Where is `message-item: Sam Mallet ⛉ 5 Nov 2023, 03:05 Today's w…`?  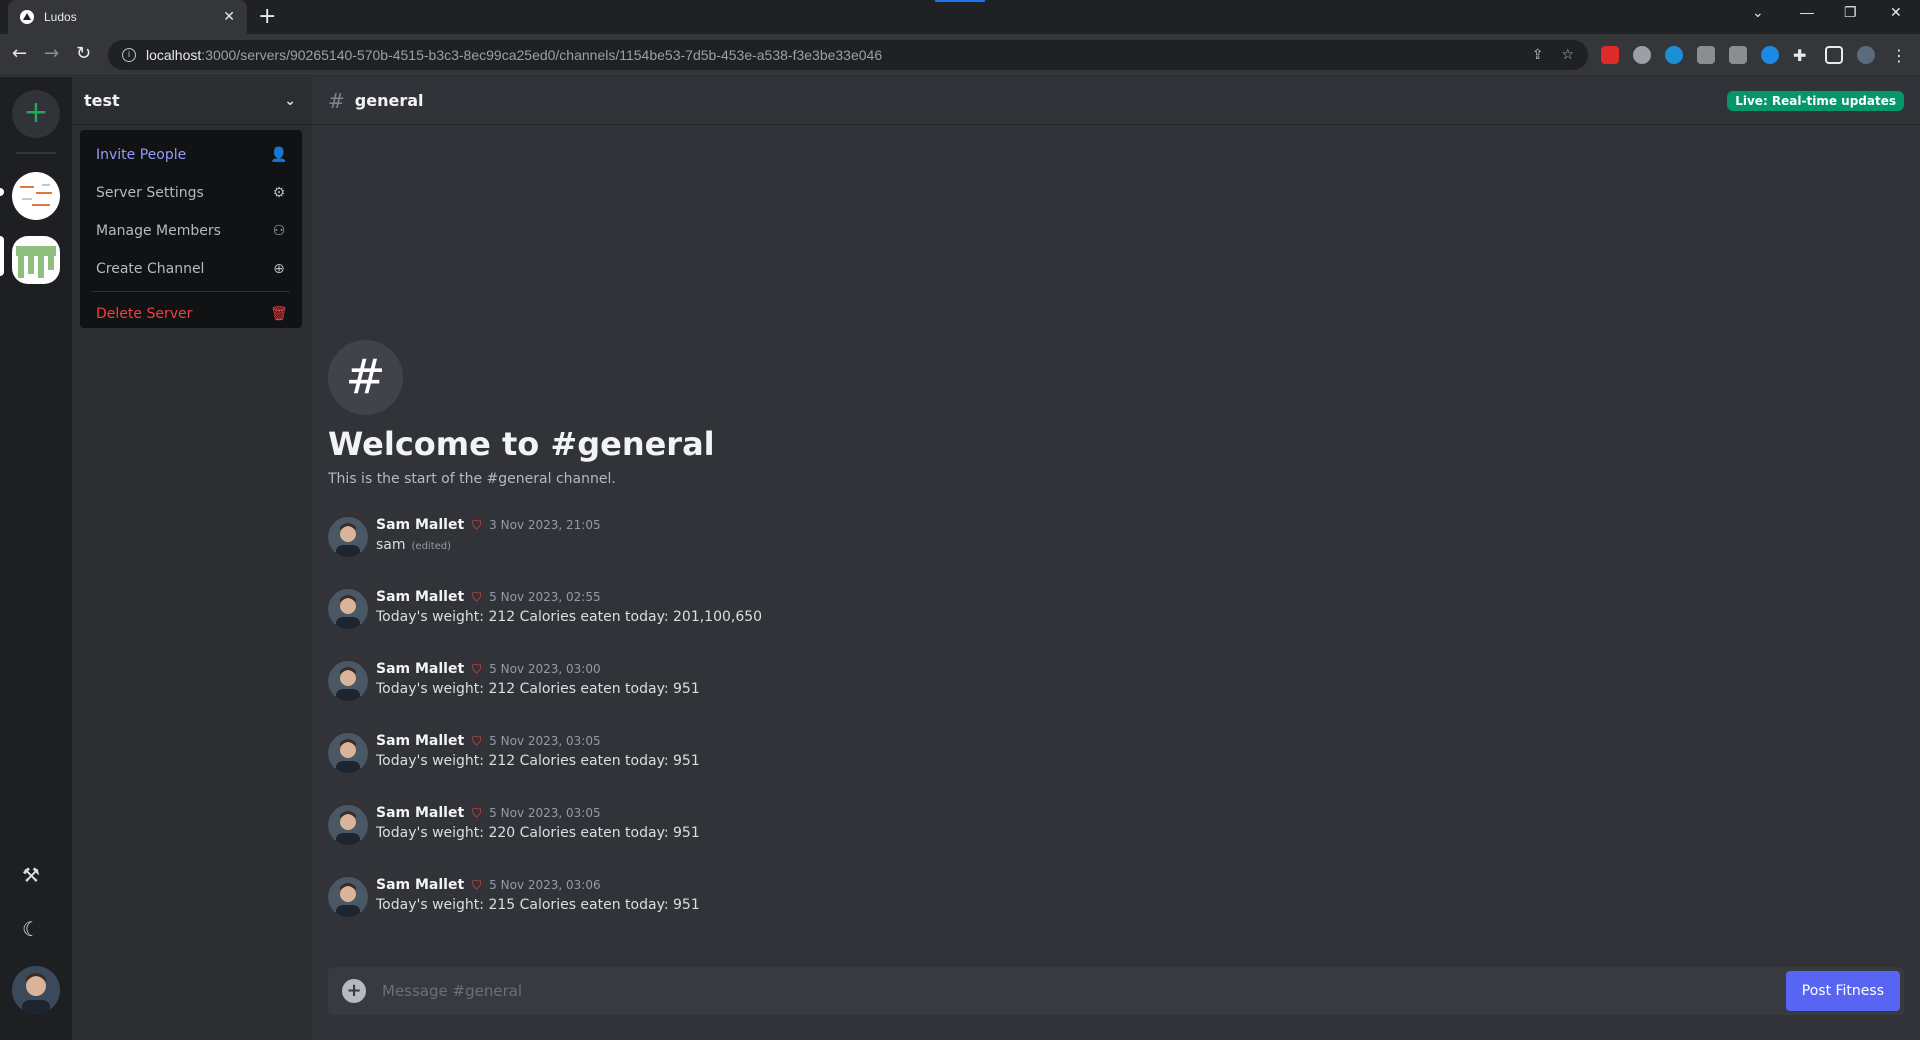 message-item: Sam Mallet ⛉ 5 Nov 2023, 03:05 Today's w… is located at coordinates (1108, 769).